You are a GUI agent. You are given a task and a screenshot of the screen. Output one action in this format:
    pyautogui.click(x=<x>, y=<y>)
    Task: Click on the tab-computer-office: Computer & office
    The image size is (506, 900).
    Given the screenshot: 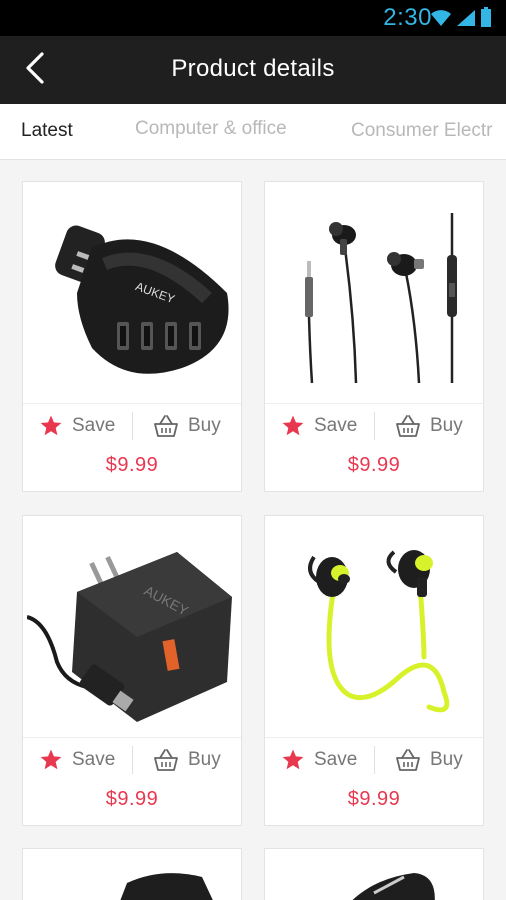 What is the action you would take?
    pyautogui.click(x=211, y=129)
    